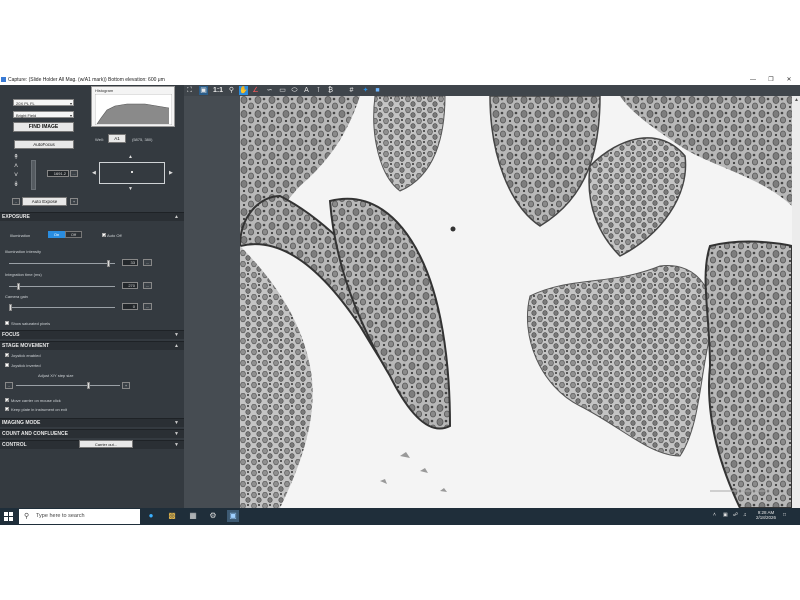 The image size is (800, 600). What do you see at coordinates (151, 516) in the screenshot?
I see `edge-browser-icon: ●` at bounding box center [151, 516].